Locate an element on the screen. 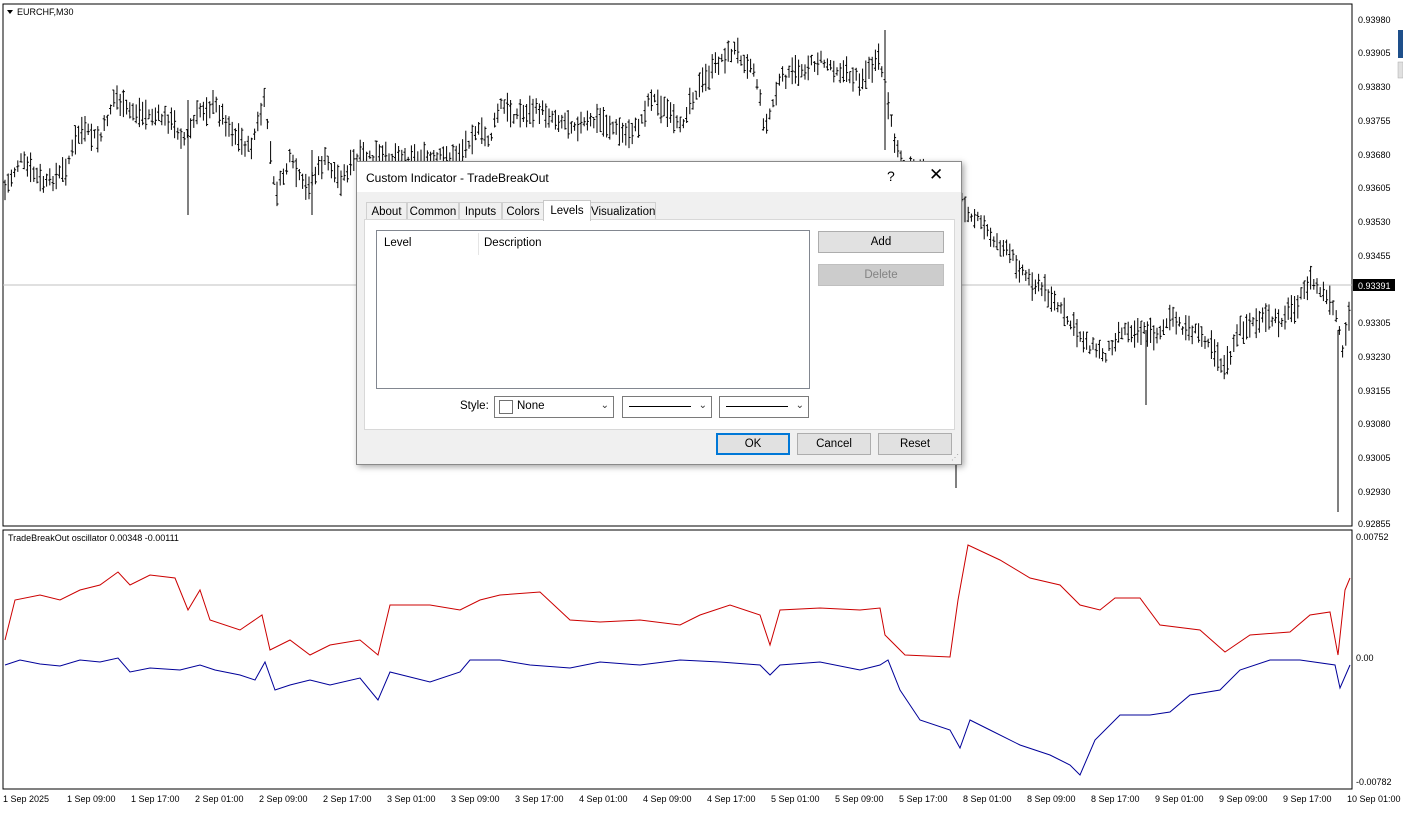 Image resolution: width=1403 pixels, height=814 pixels. current-price-text: 0.93391 is located at coordinates (1374, 286).